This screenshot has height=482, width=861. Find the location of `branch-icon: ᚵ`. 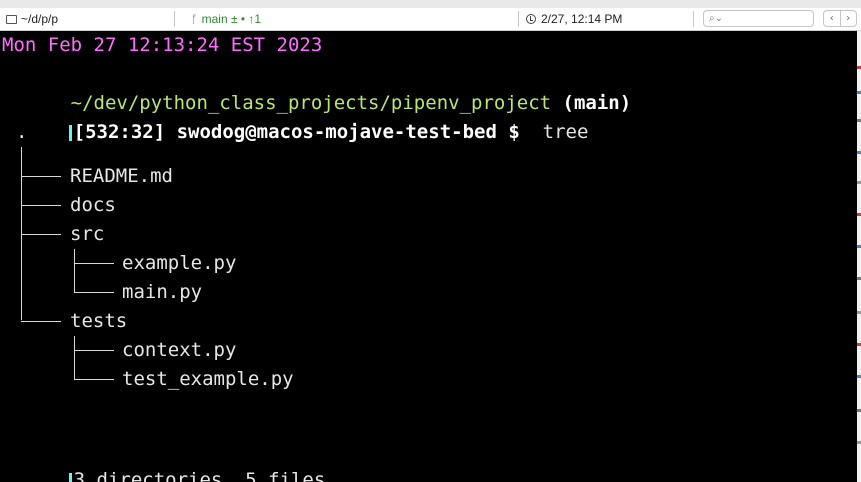

branch-icon: ᚵ is located at coordinates (194, 19).